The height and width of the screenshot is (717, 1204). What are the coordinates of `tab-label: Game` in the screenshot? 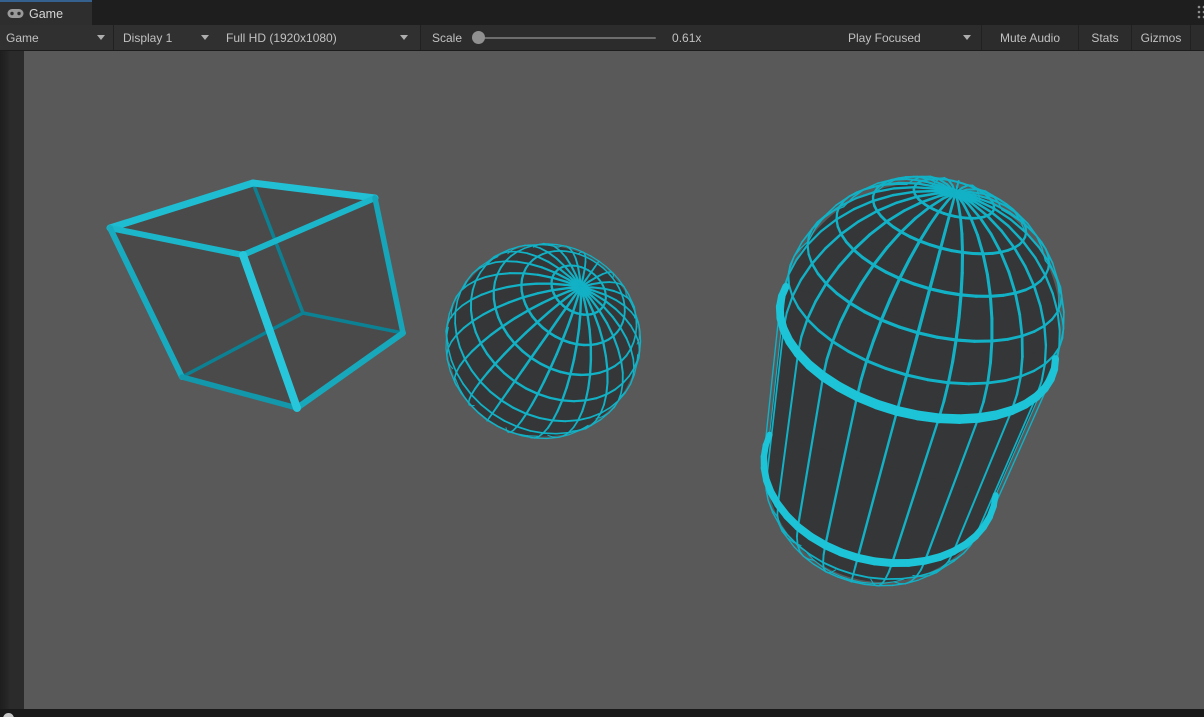 It's located at (46, 13).